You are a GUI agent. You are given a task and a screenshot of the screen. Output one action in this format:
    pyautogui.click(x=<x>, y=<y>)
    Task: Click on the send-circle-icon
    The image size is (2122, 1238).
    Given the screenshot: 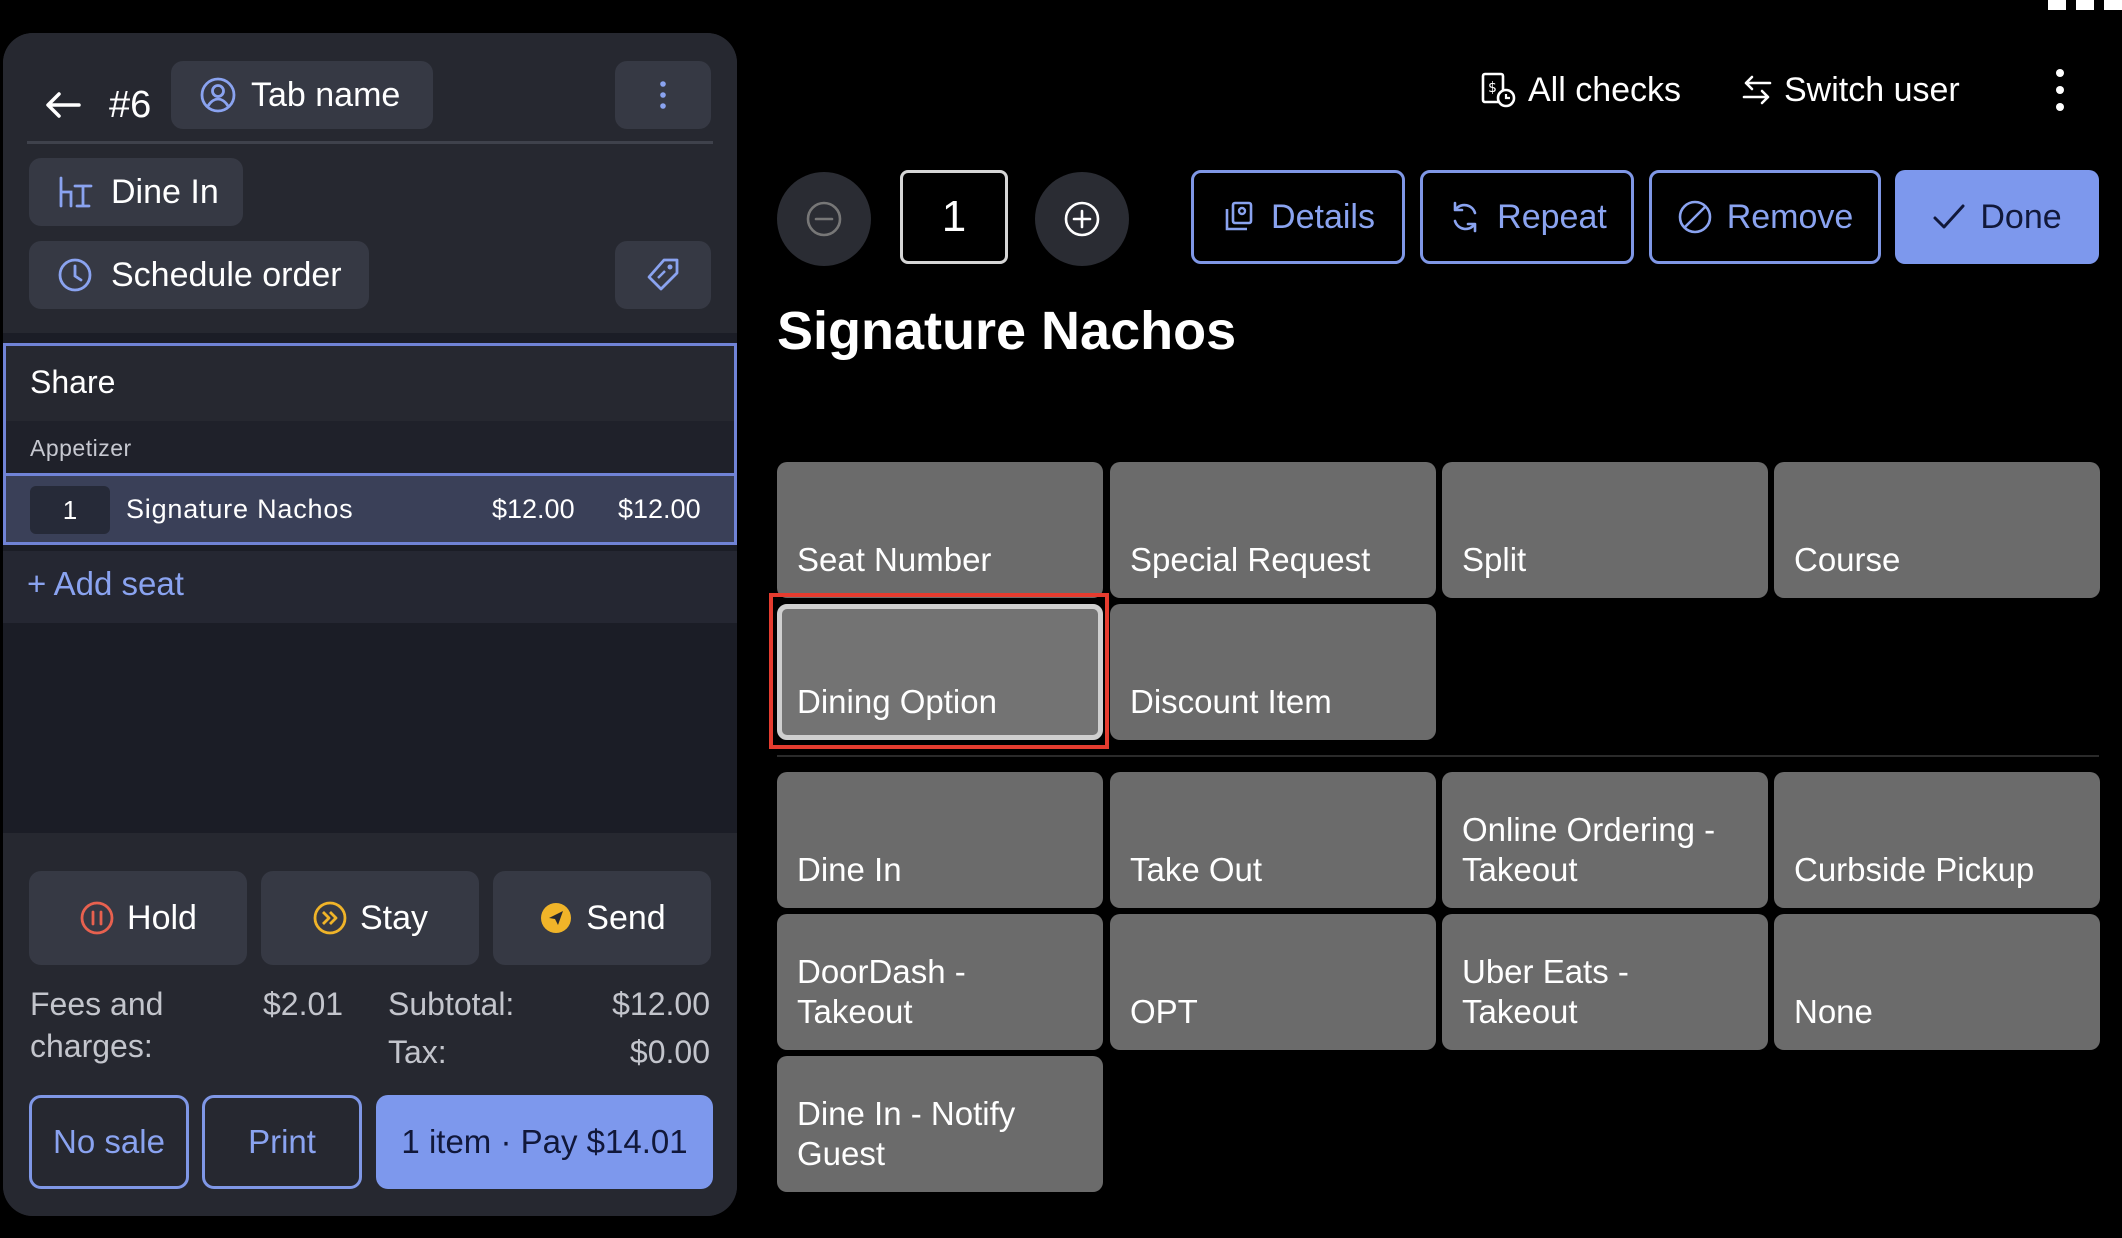 What is the action you would take?
    pyautogui.click(x=556, y=918)
    